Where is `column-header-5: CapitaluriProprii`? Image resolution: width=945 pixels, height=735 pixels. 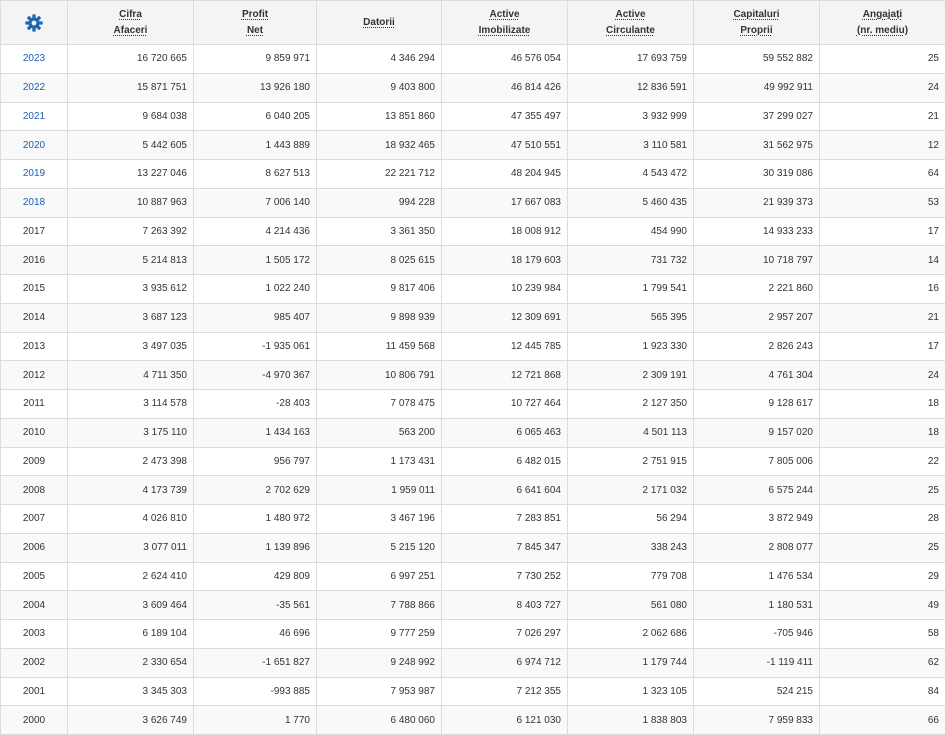
column-header-5: CapitaluriProprii is located at coordinates (757, 23).